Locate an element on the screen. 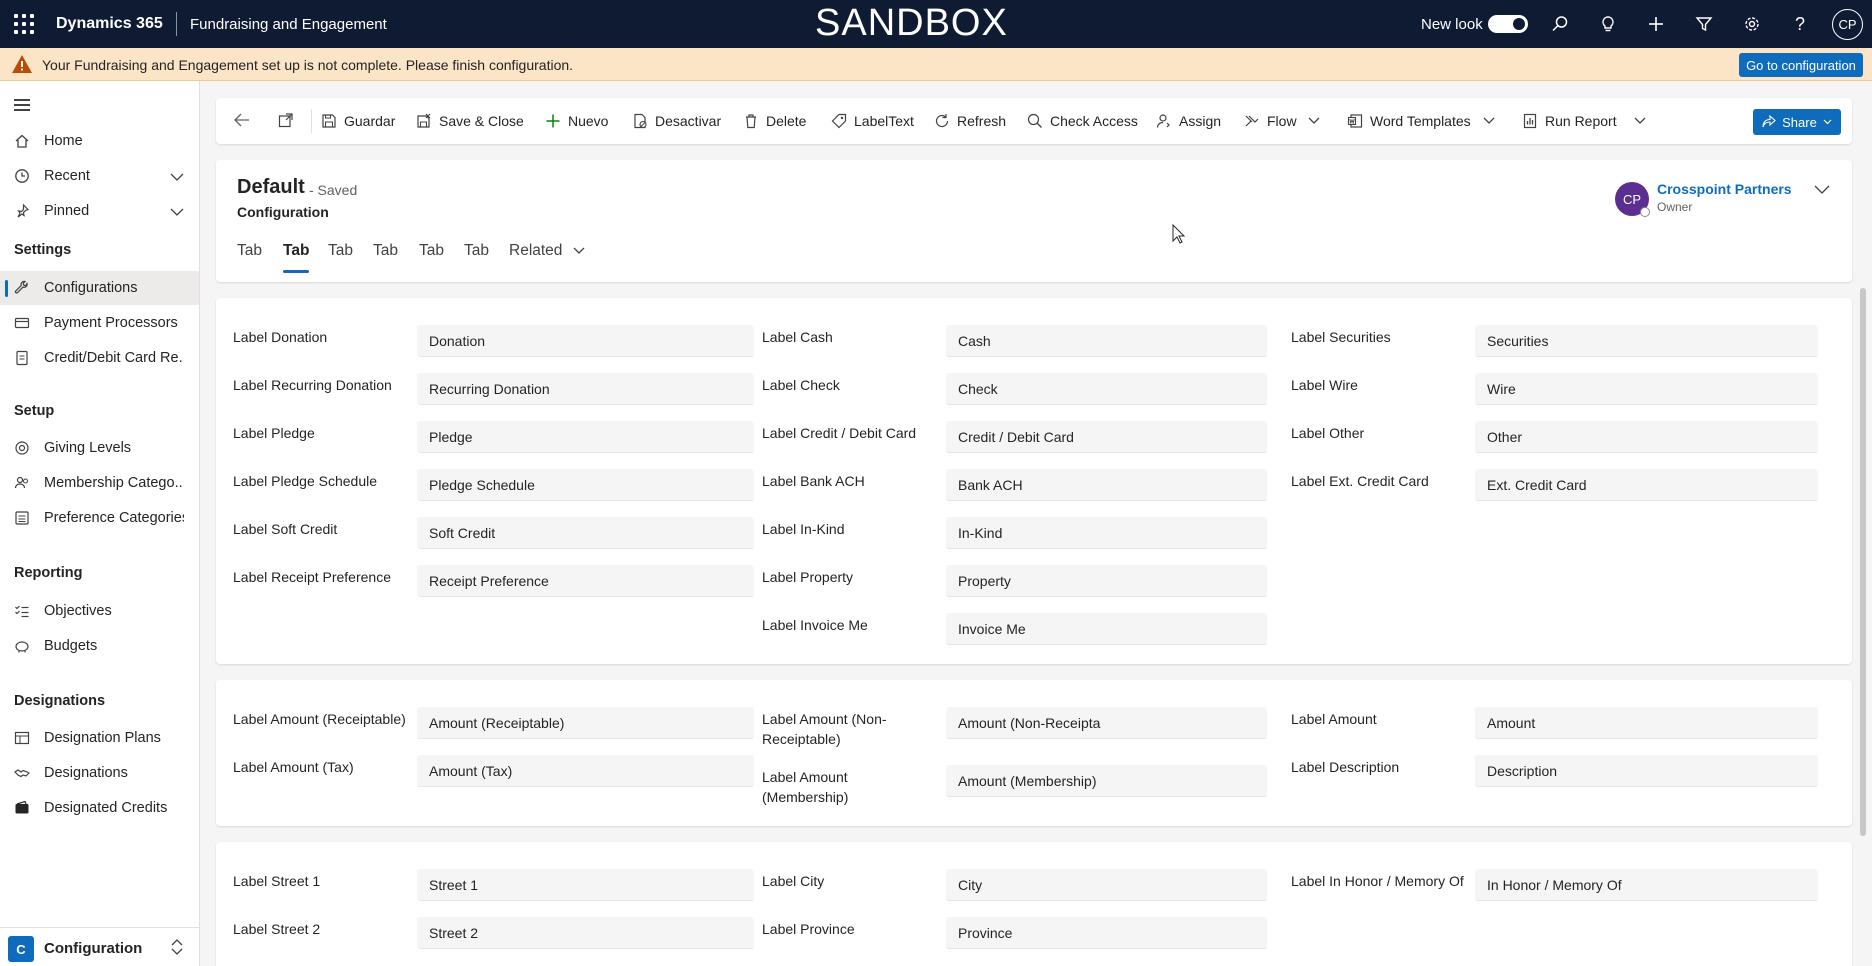 Image resolution: width=1872 pixels, height=966 pixels. text-field: Street 1 is located at coordinates (585, 885).